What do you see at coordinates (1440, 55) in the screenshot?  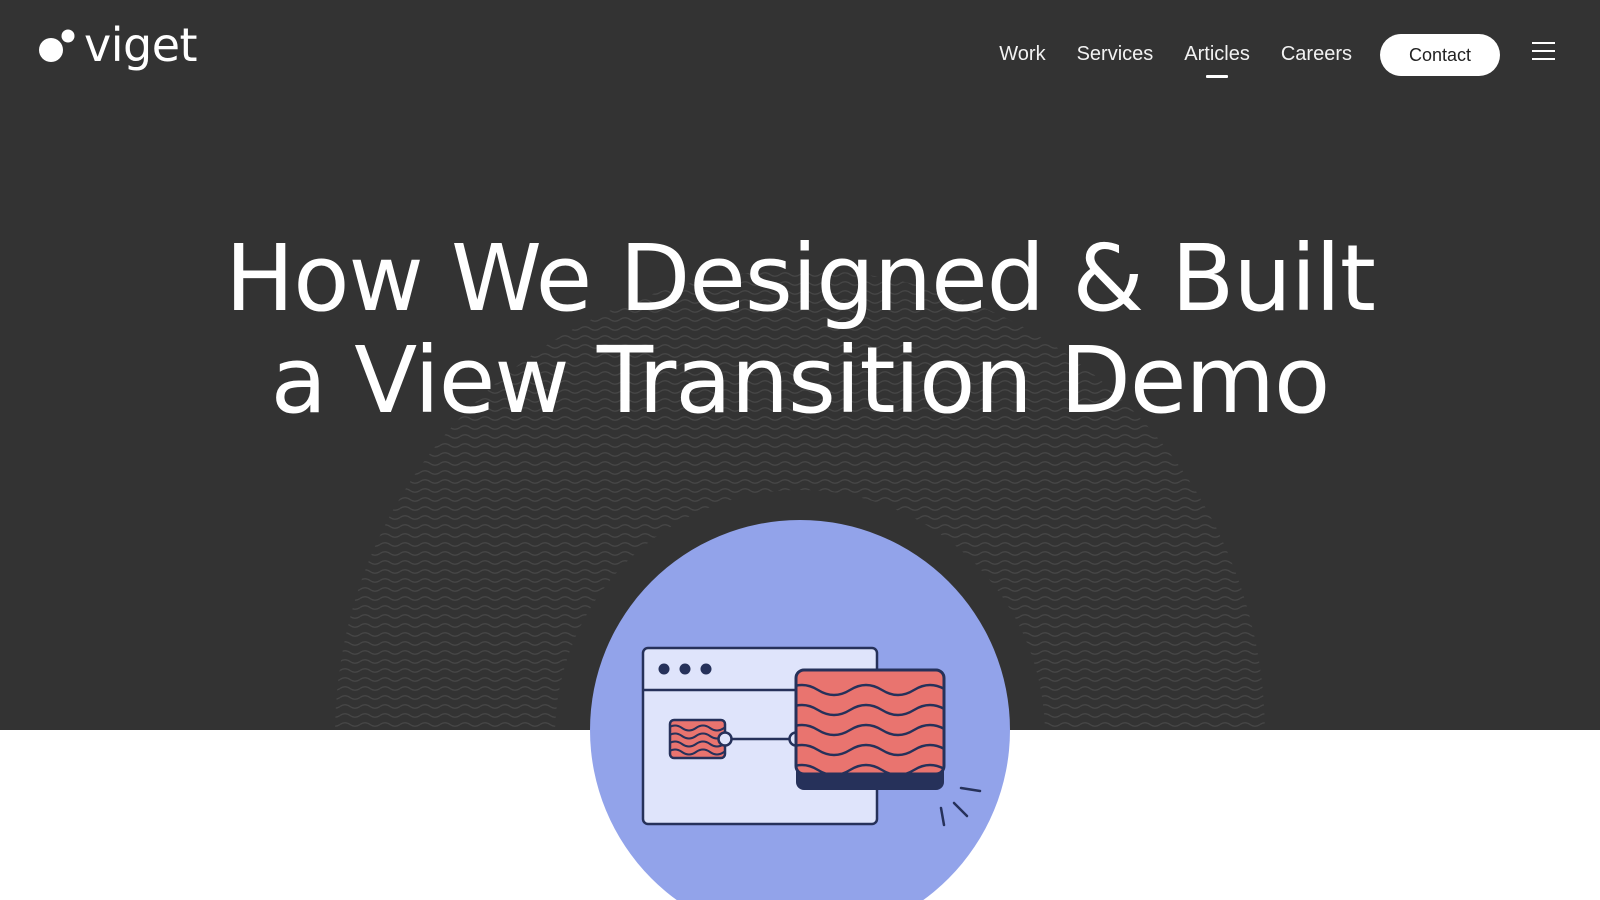 I see `contact-button: Contact` at bounding box center [1440, 55].